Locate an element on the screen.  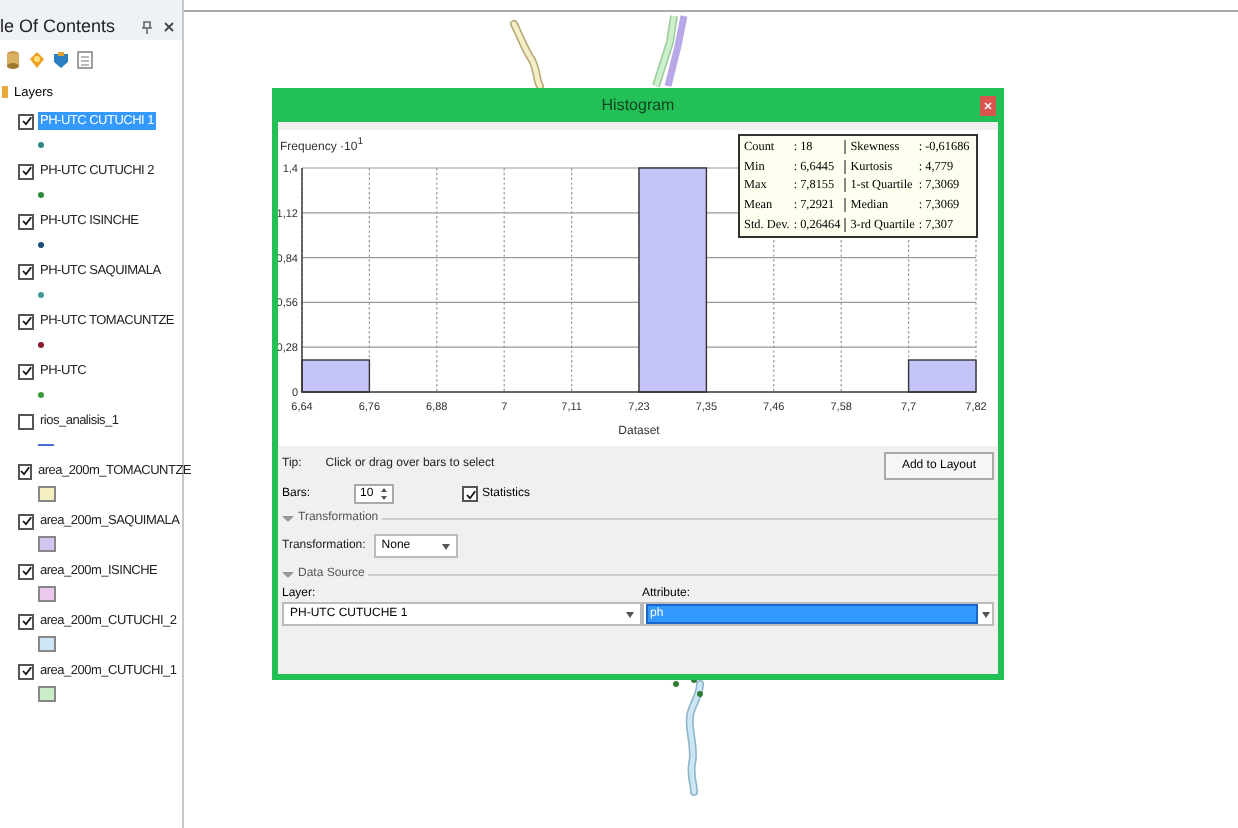
list-icon is located at coordinates (85, 60).